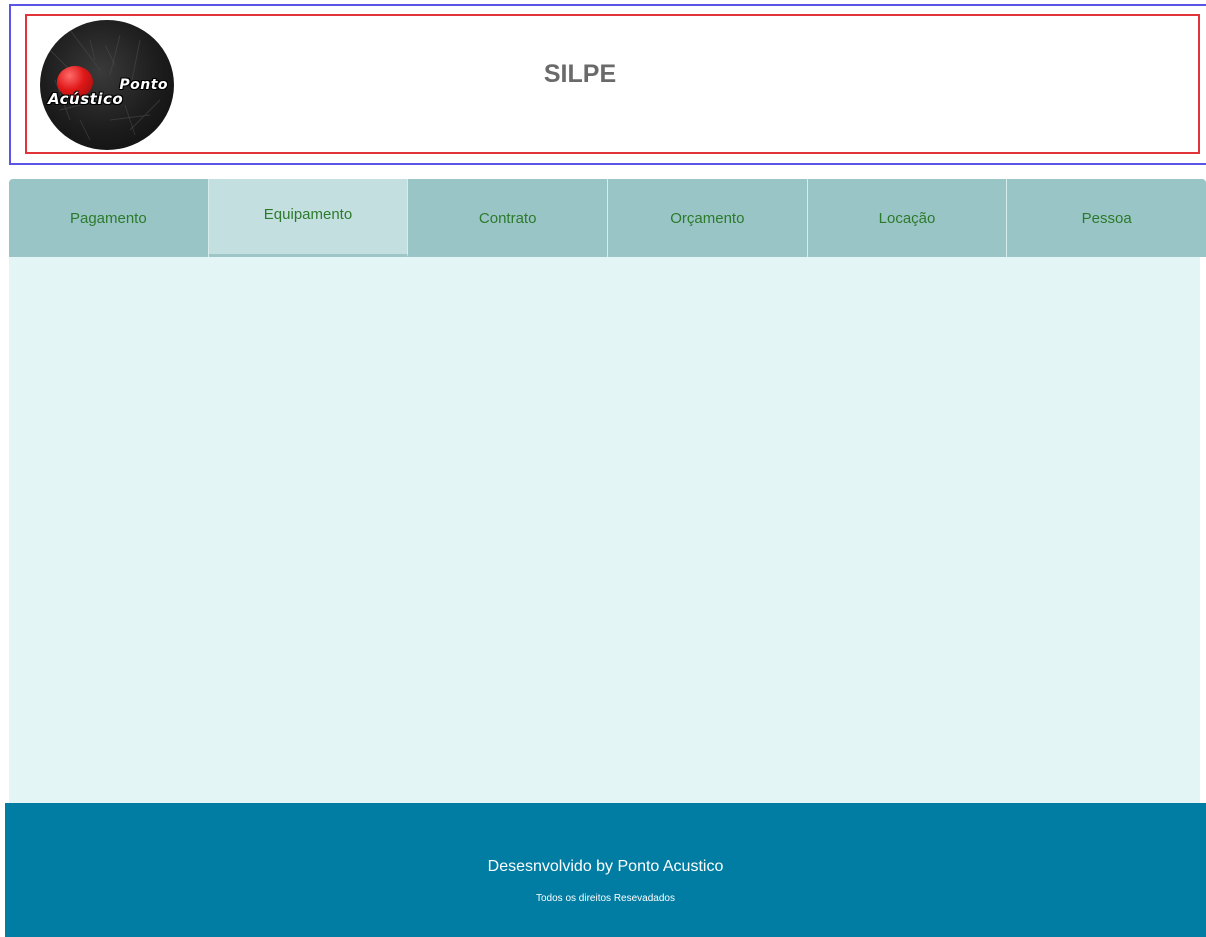 Image resolution: width=1206 pixels, height=937 pixels. I want to click on footer-credit: Desesnvolvido by Ponto Acustico, so click(605, 866).